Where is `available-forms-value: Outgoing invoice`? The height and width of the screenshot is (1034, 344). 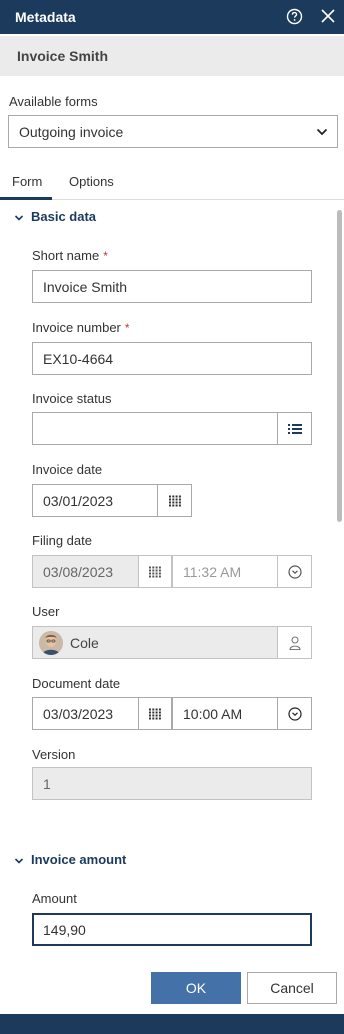 available-forms-value: Outgoing invoice is located at coordinates (71, 132).